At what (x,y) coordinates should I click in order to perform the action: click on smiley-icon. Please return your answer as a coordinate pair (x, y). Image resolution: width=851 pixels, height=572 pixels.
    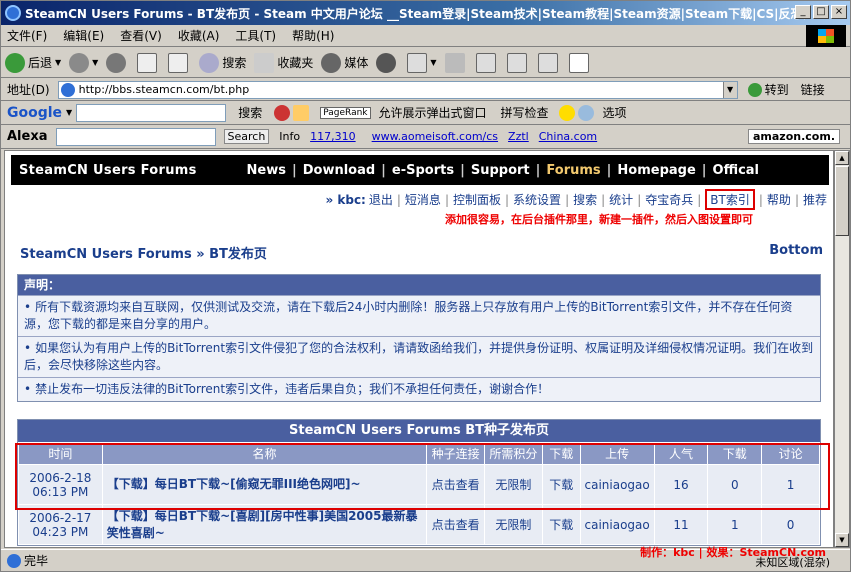
    Looking at the image, I should click on (566, 112).